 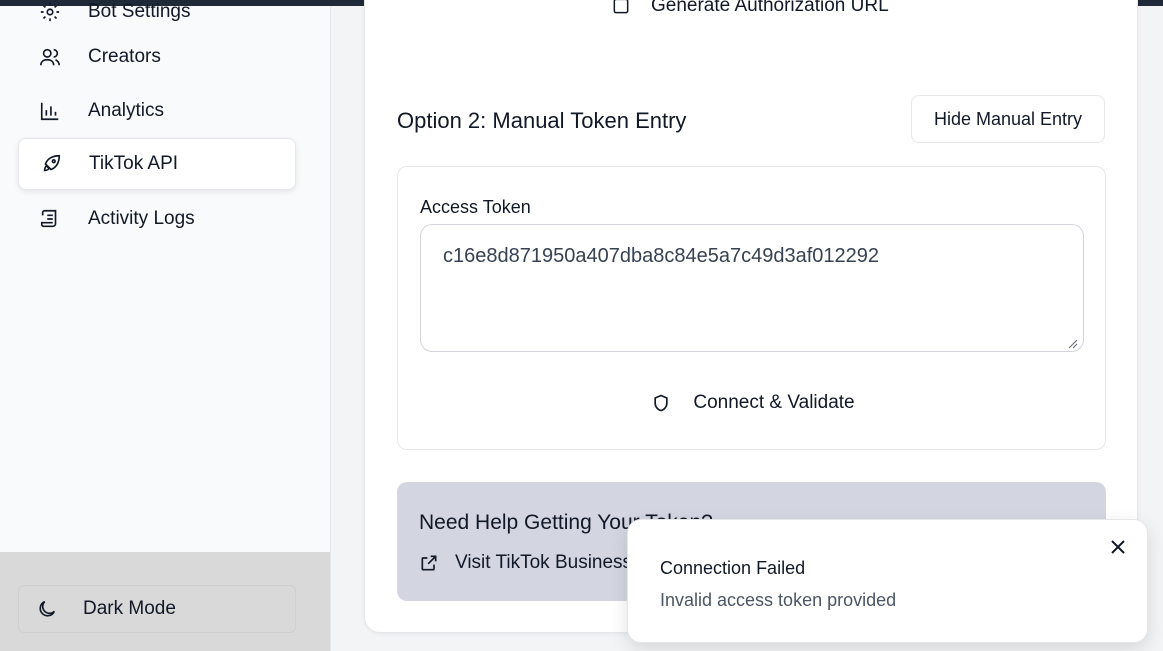 I want to click on sidebar-footer: Dark Mode, so click(x=165, y=601).